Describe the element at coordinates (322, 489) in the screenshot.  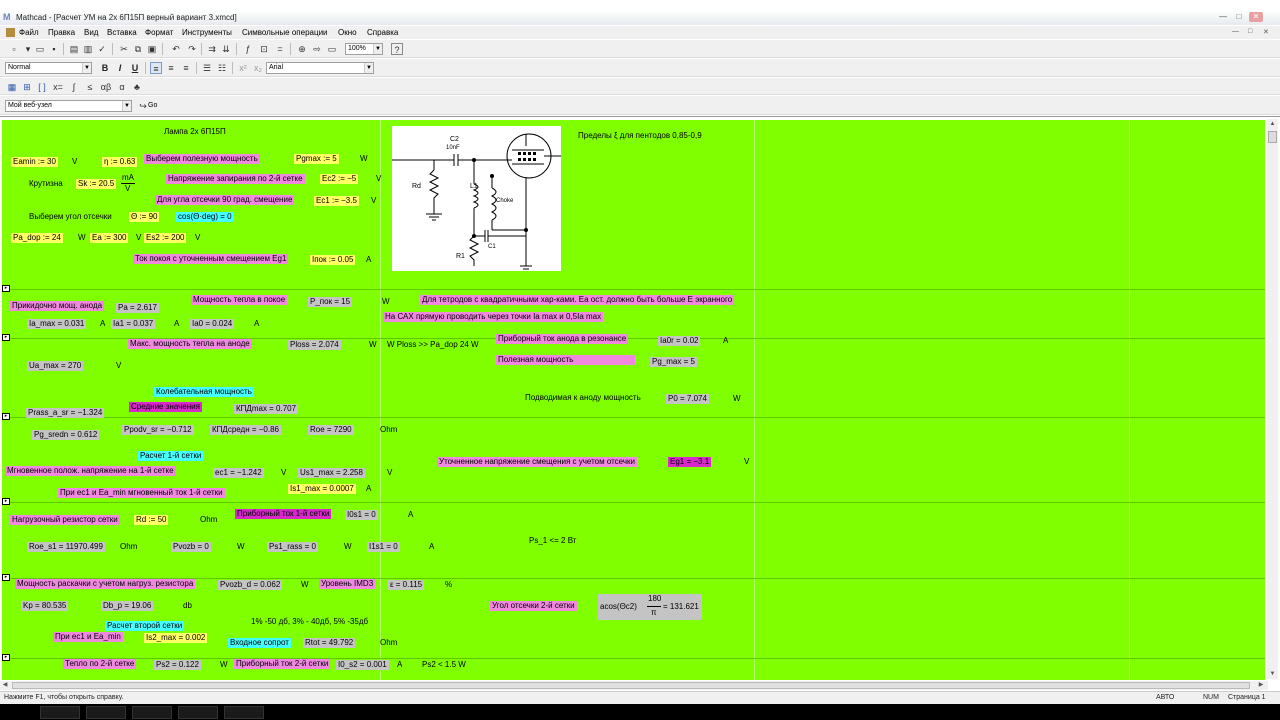
I see `is1-max-result: Is1_max = 0.0007` at that location.